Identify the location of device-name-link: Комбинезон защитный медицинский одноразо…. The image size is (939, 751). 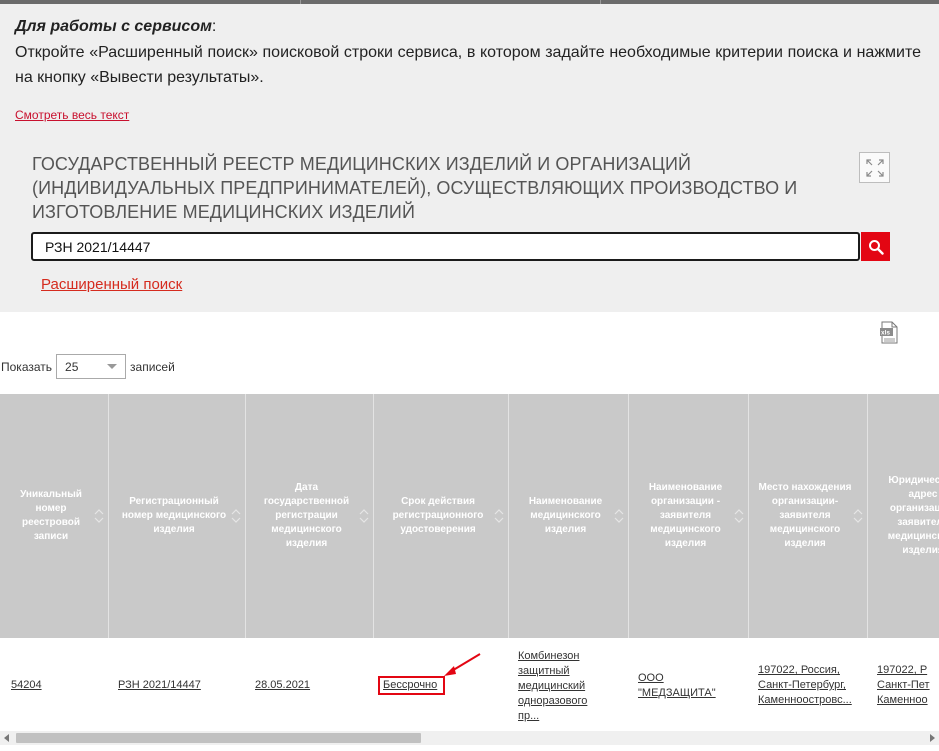
(552, 686).